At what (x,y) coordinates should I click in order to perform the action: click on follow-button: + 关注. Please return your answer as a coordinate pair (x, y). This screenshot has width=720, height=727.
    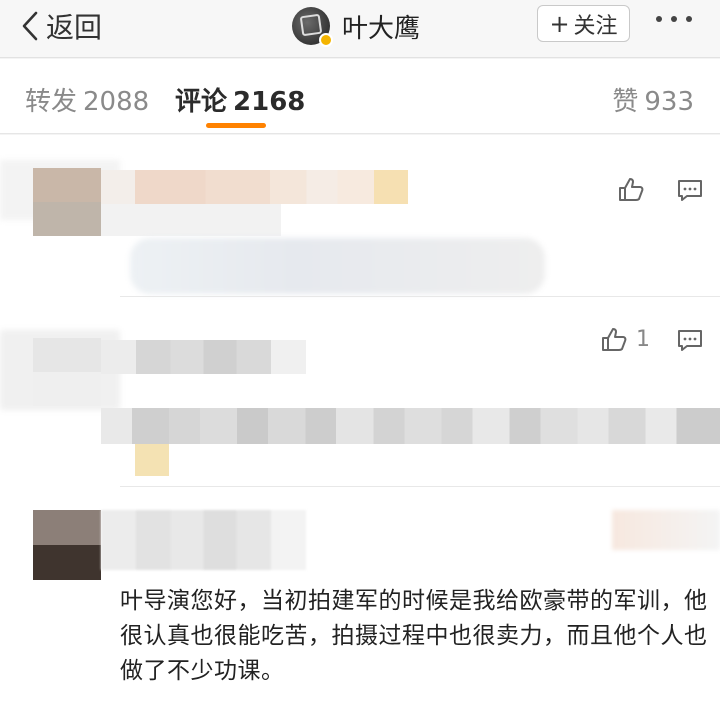
    Looking at the image, I should click on (583, 23).